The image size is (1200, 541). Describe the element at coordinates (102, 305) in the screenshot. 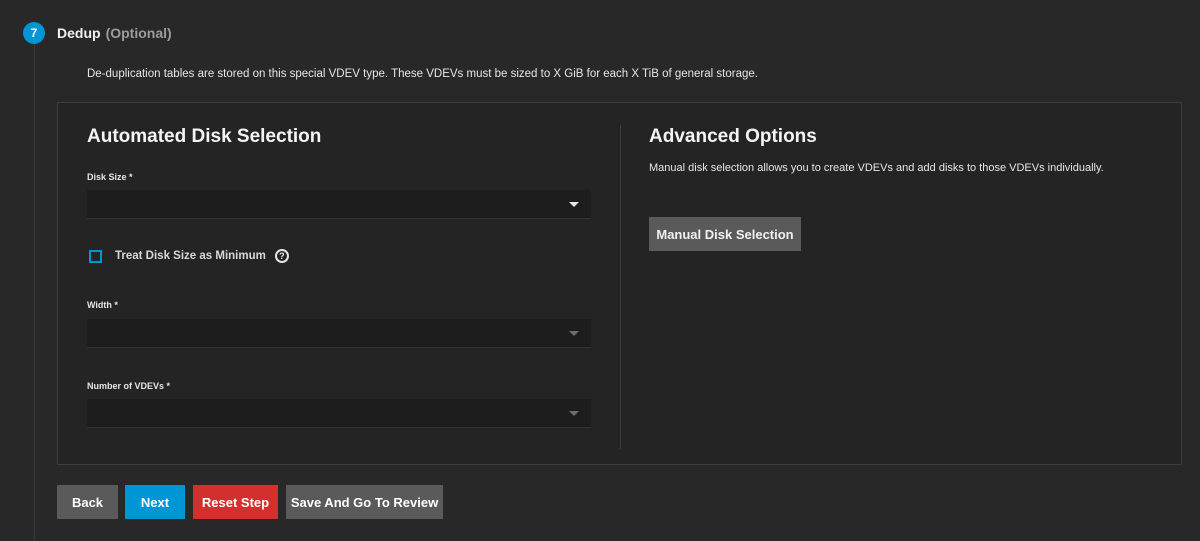

I see `width-label: Width *` at that location.